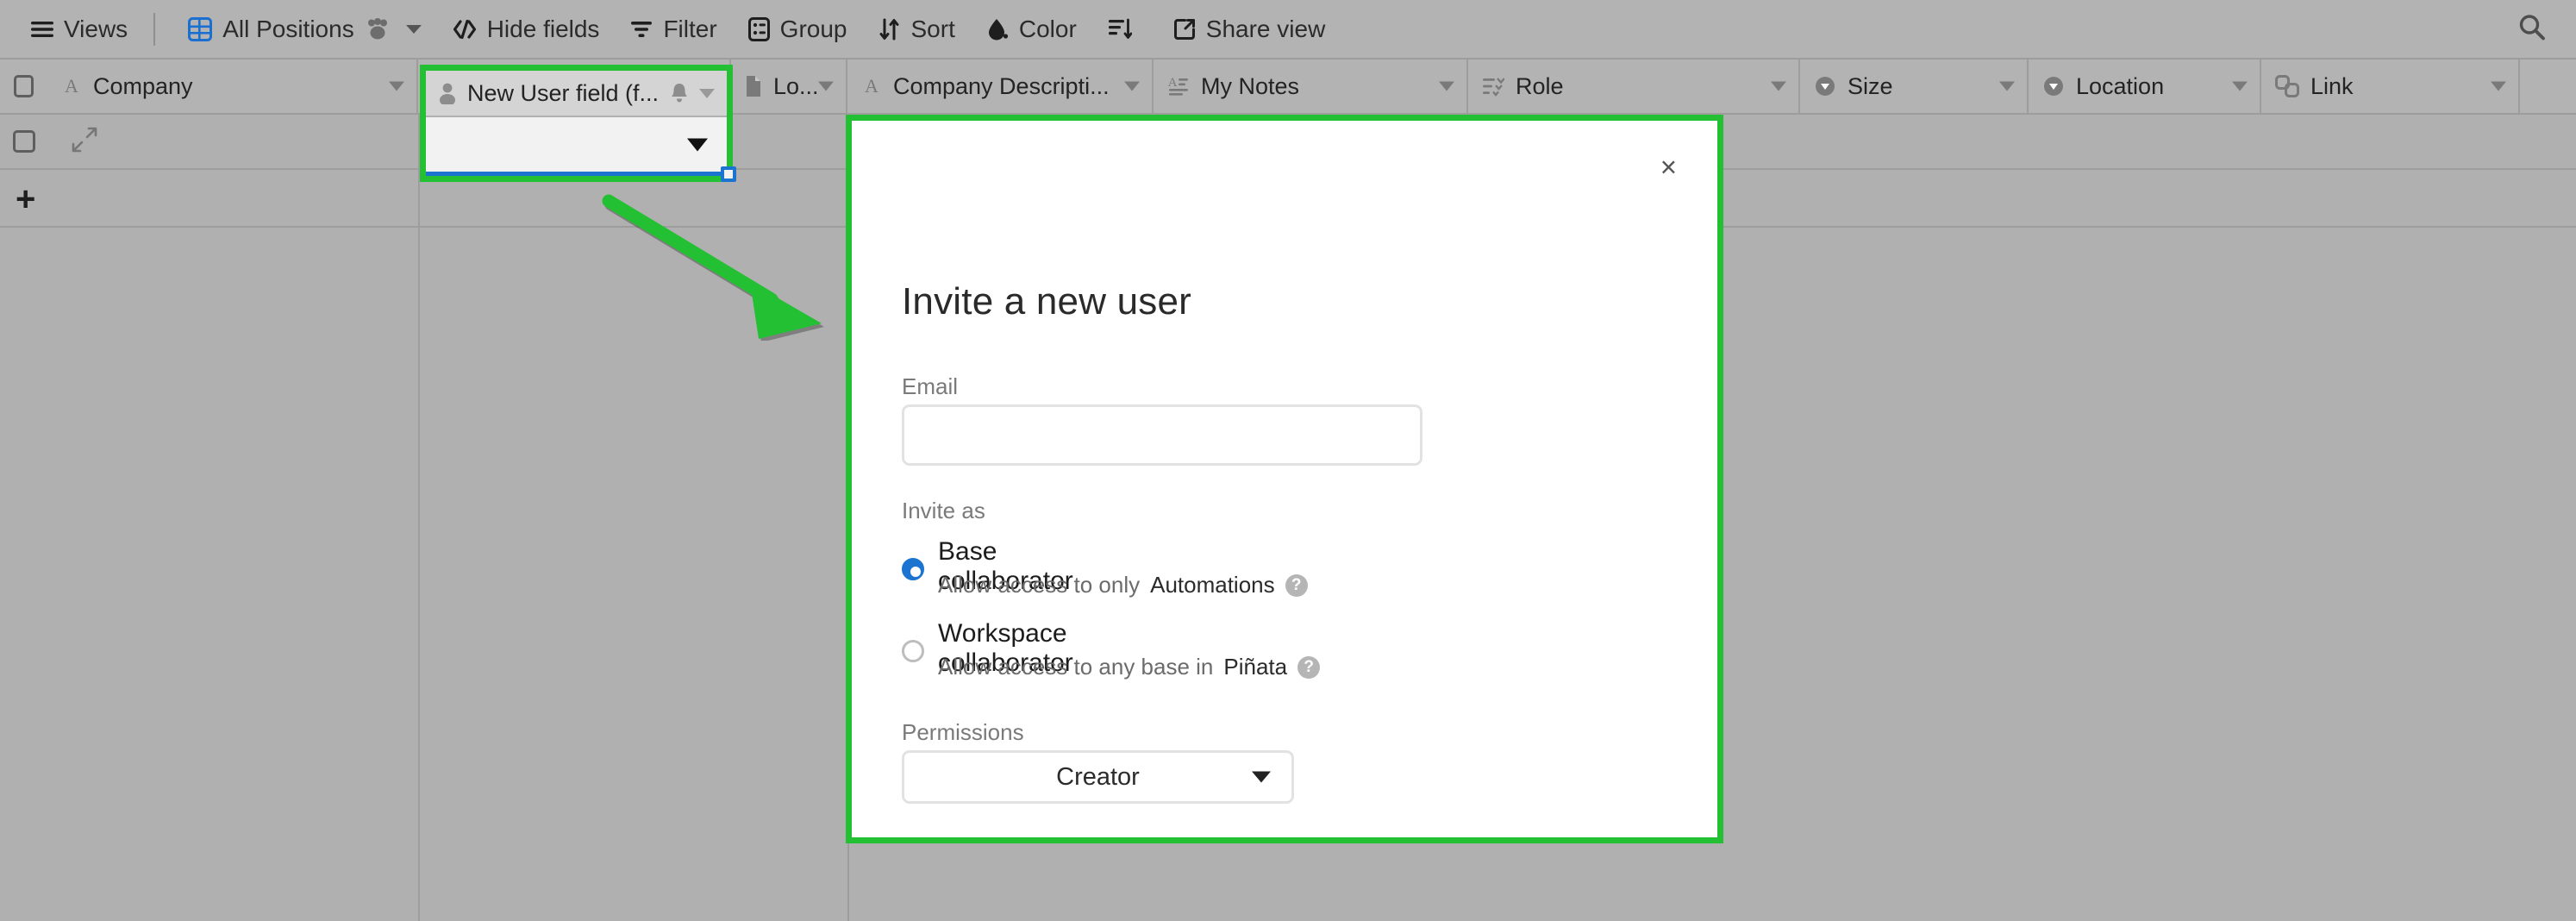 The height and width of the screenshot is (921, 2576). I want to click on current-view-label: All Positions, so click(288, 29).